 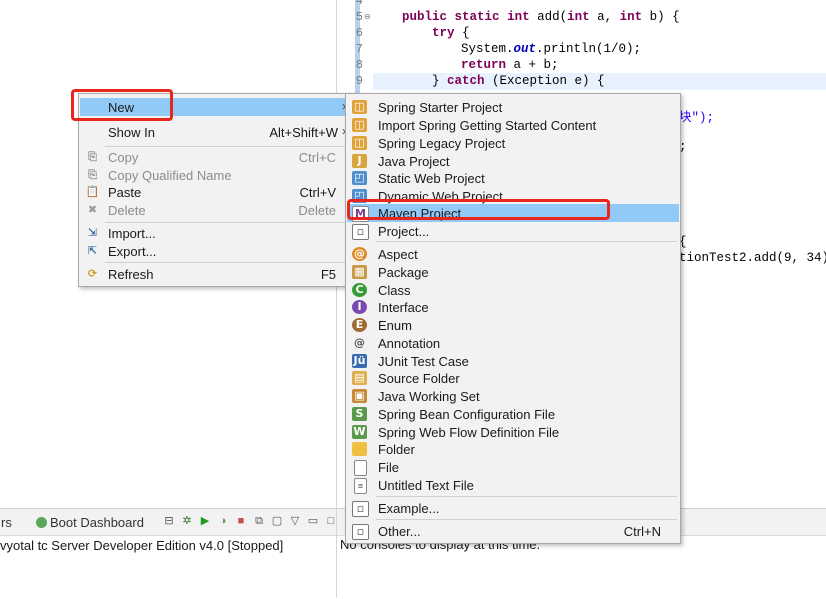 I want to click on code-fragment: tionTest2.add(9, 34));, so click(x=752, y=258).